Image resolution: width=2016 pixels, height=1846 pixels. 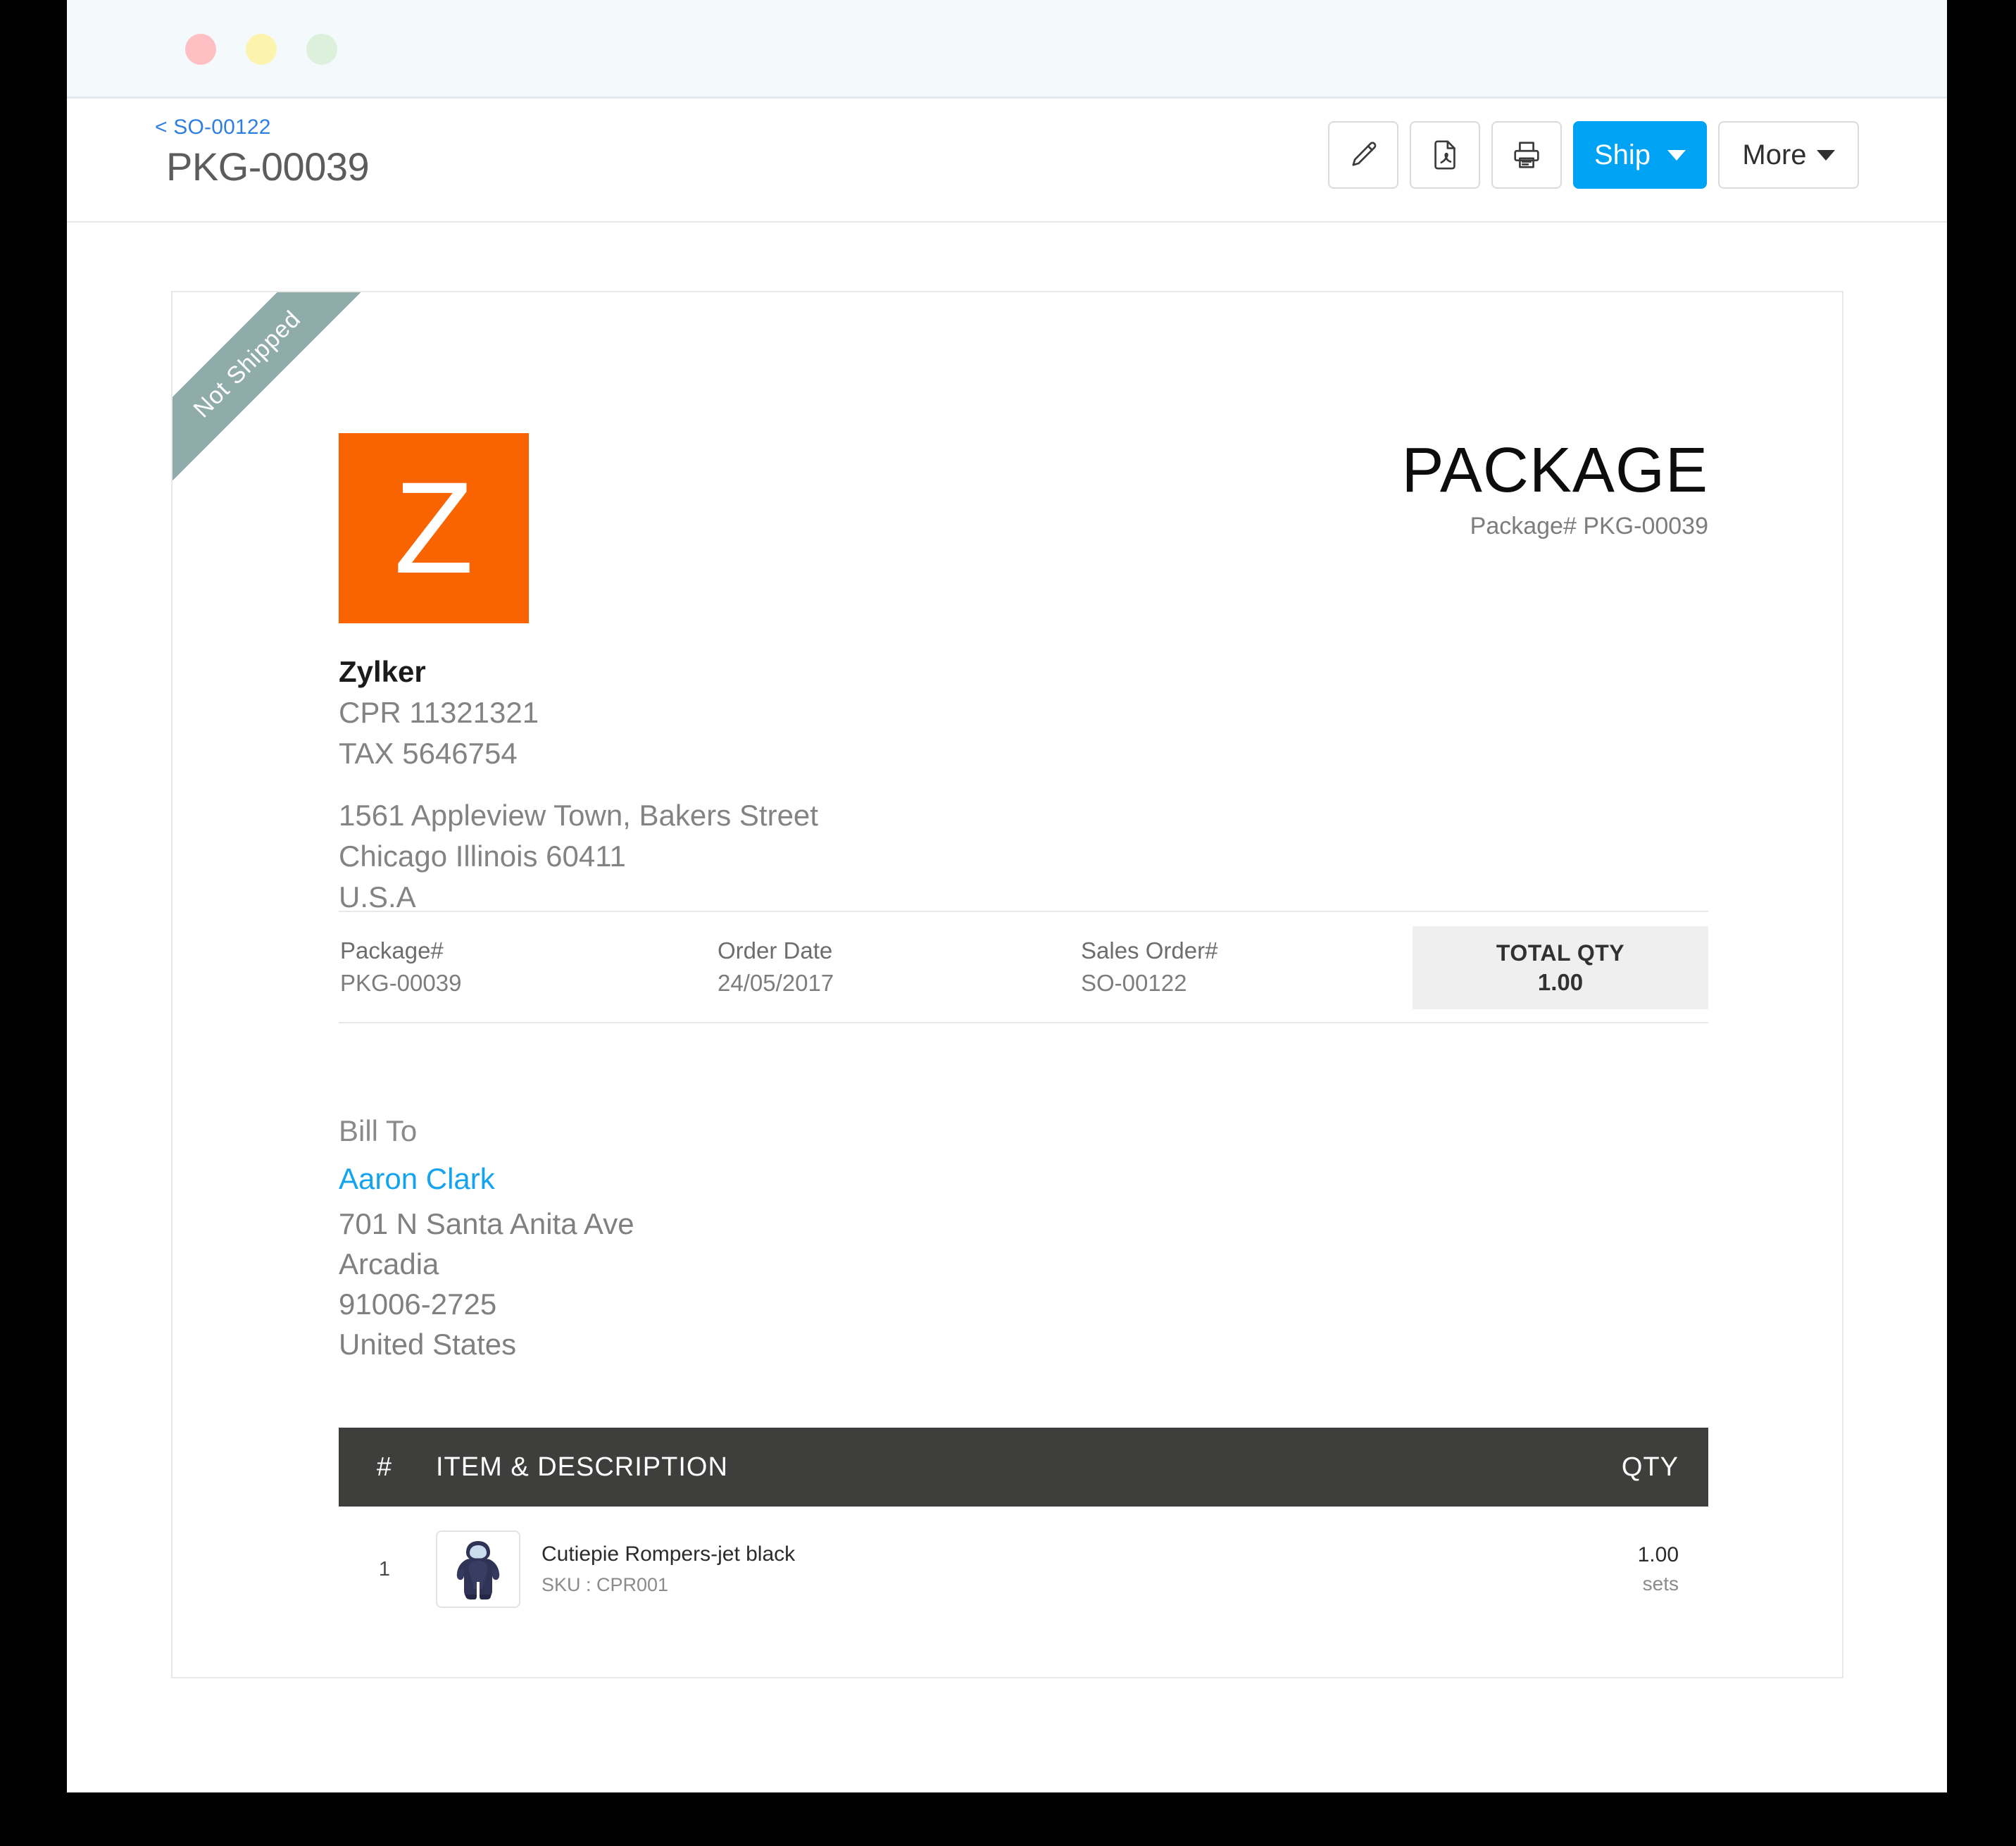 What do you see at coordinates (418, 1304) in the screenshot?
I see `bill-to-address-line: 91006-2725` at bounding box center [418, 1304].